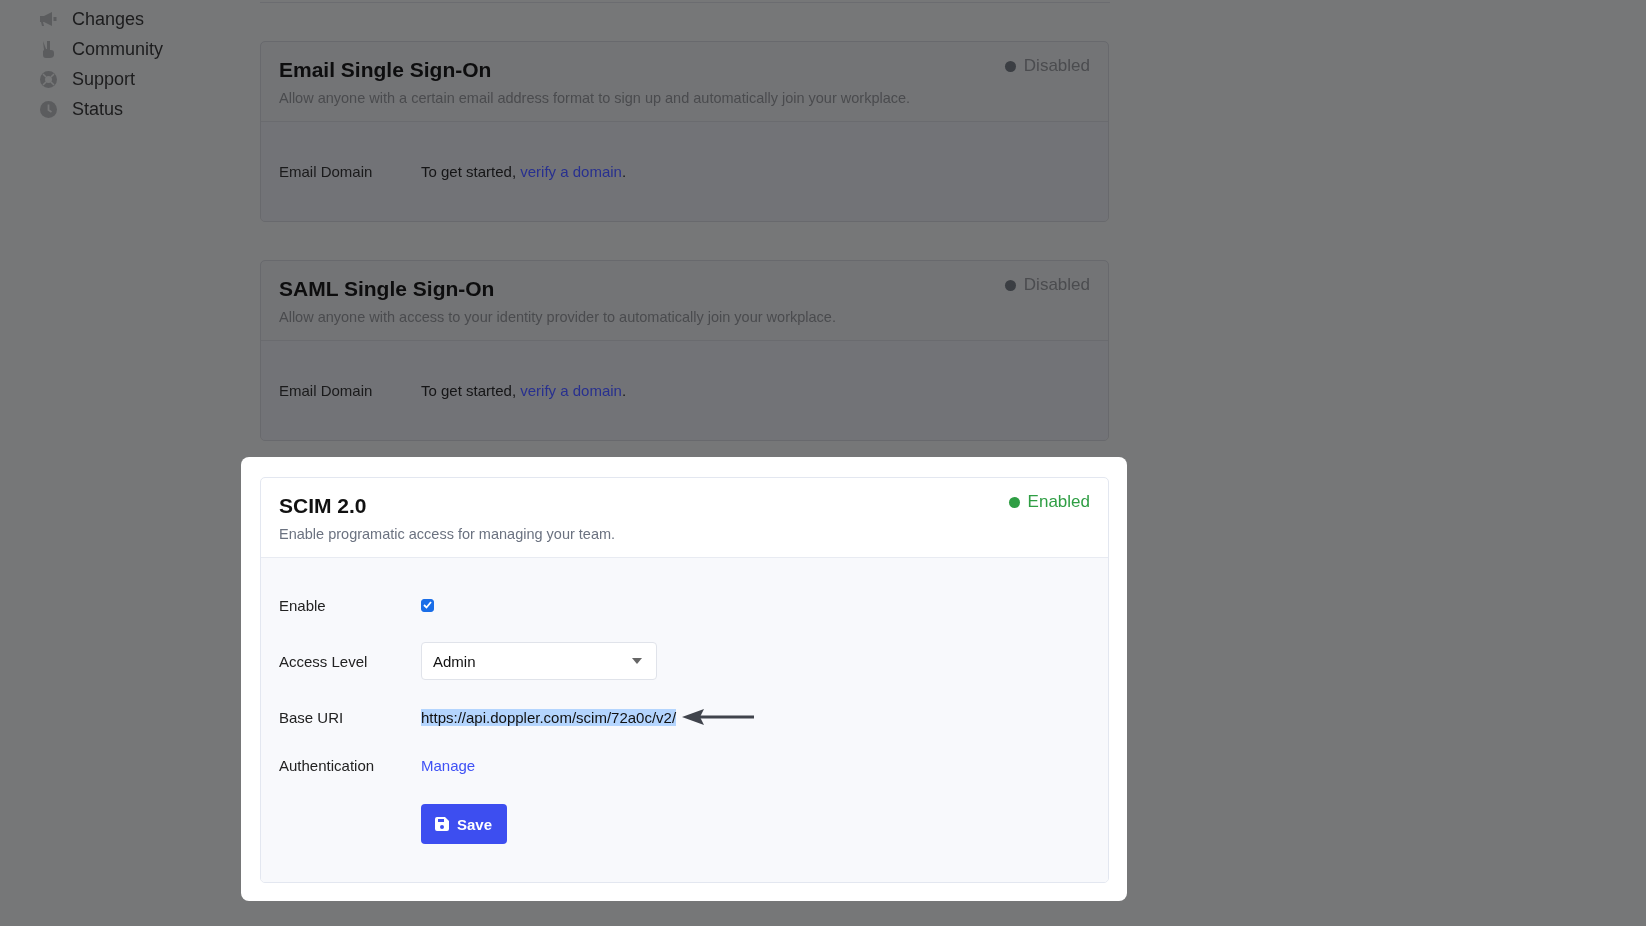 This screenshot has width=1646, height=926. I want to click on card-title: SAML Single Sign-On, so click(387, 289).